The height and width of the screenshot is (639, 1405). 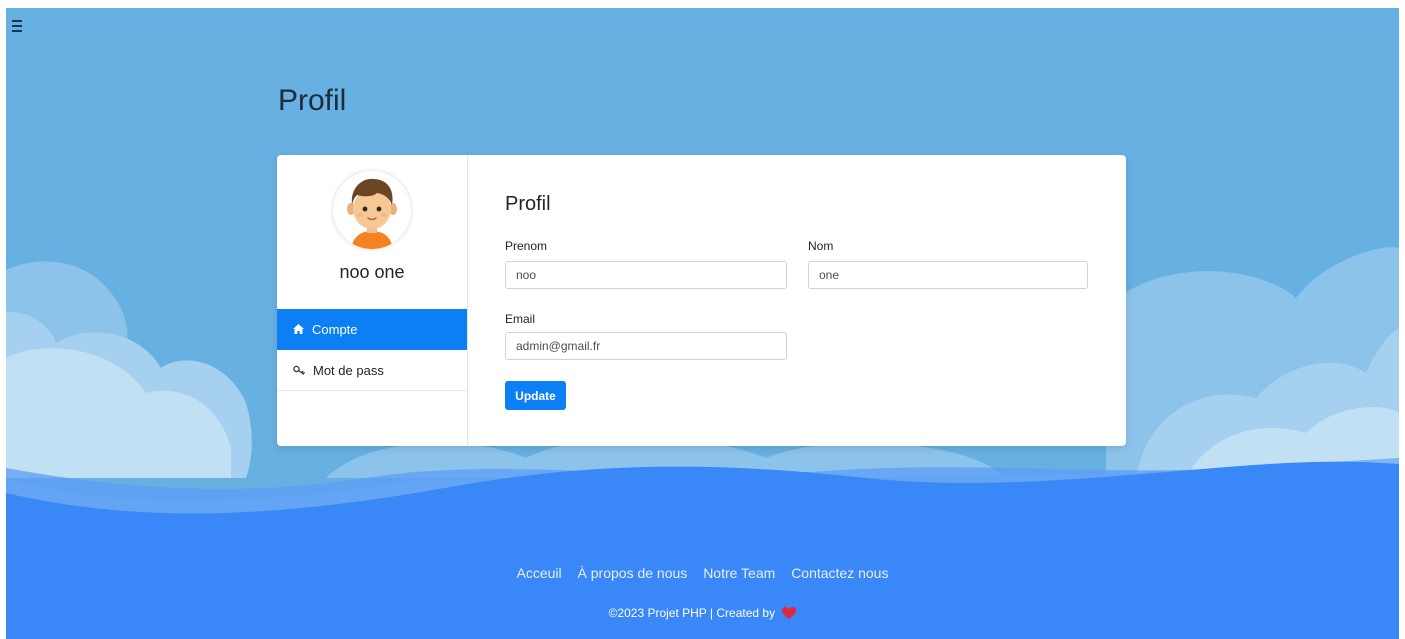 What do you see at coordinates (539, 573) in the screenshot?
I see `footer-link-acceuil: Acceuil` at bounding box center [539, 573].